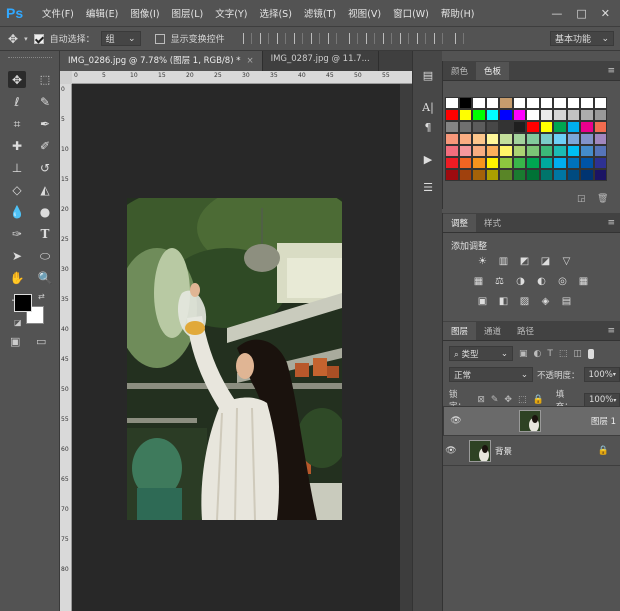  What do you see at coordinates (17, 277) in the screenshot?
I see `hand-tool-icon: ✋` at bounding box center [17, 277].